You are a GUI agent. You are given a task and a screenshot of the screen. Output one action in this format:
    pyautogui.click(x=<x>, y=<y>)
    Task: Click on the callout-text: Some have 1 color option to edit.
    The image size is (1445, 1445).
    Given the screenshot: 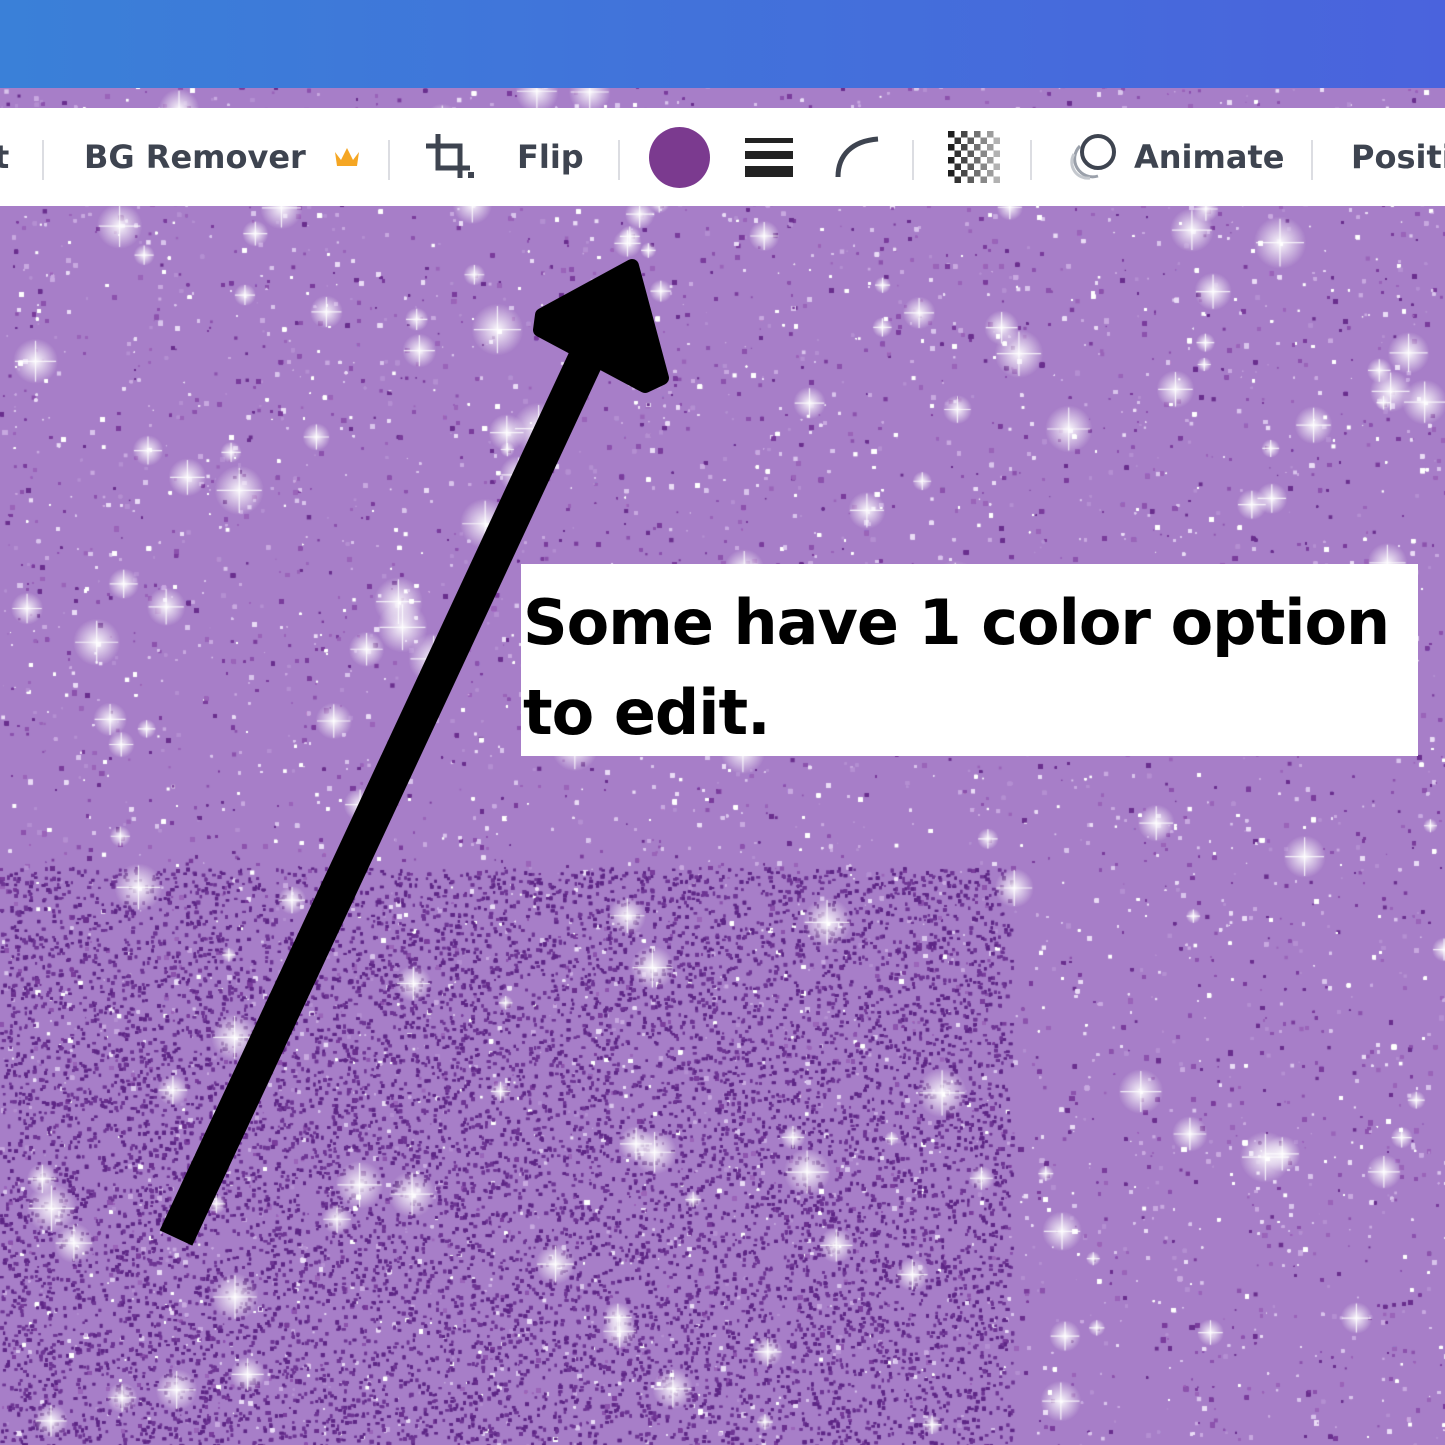 What is the action you would take?
    pyautogui.click(x=956, y=667)
    